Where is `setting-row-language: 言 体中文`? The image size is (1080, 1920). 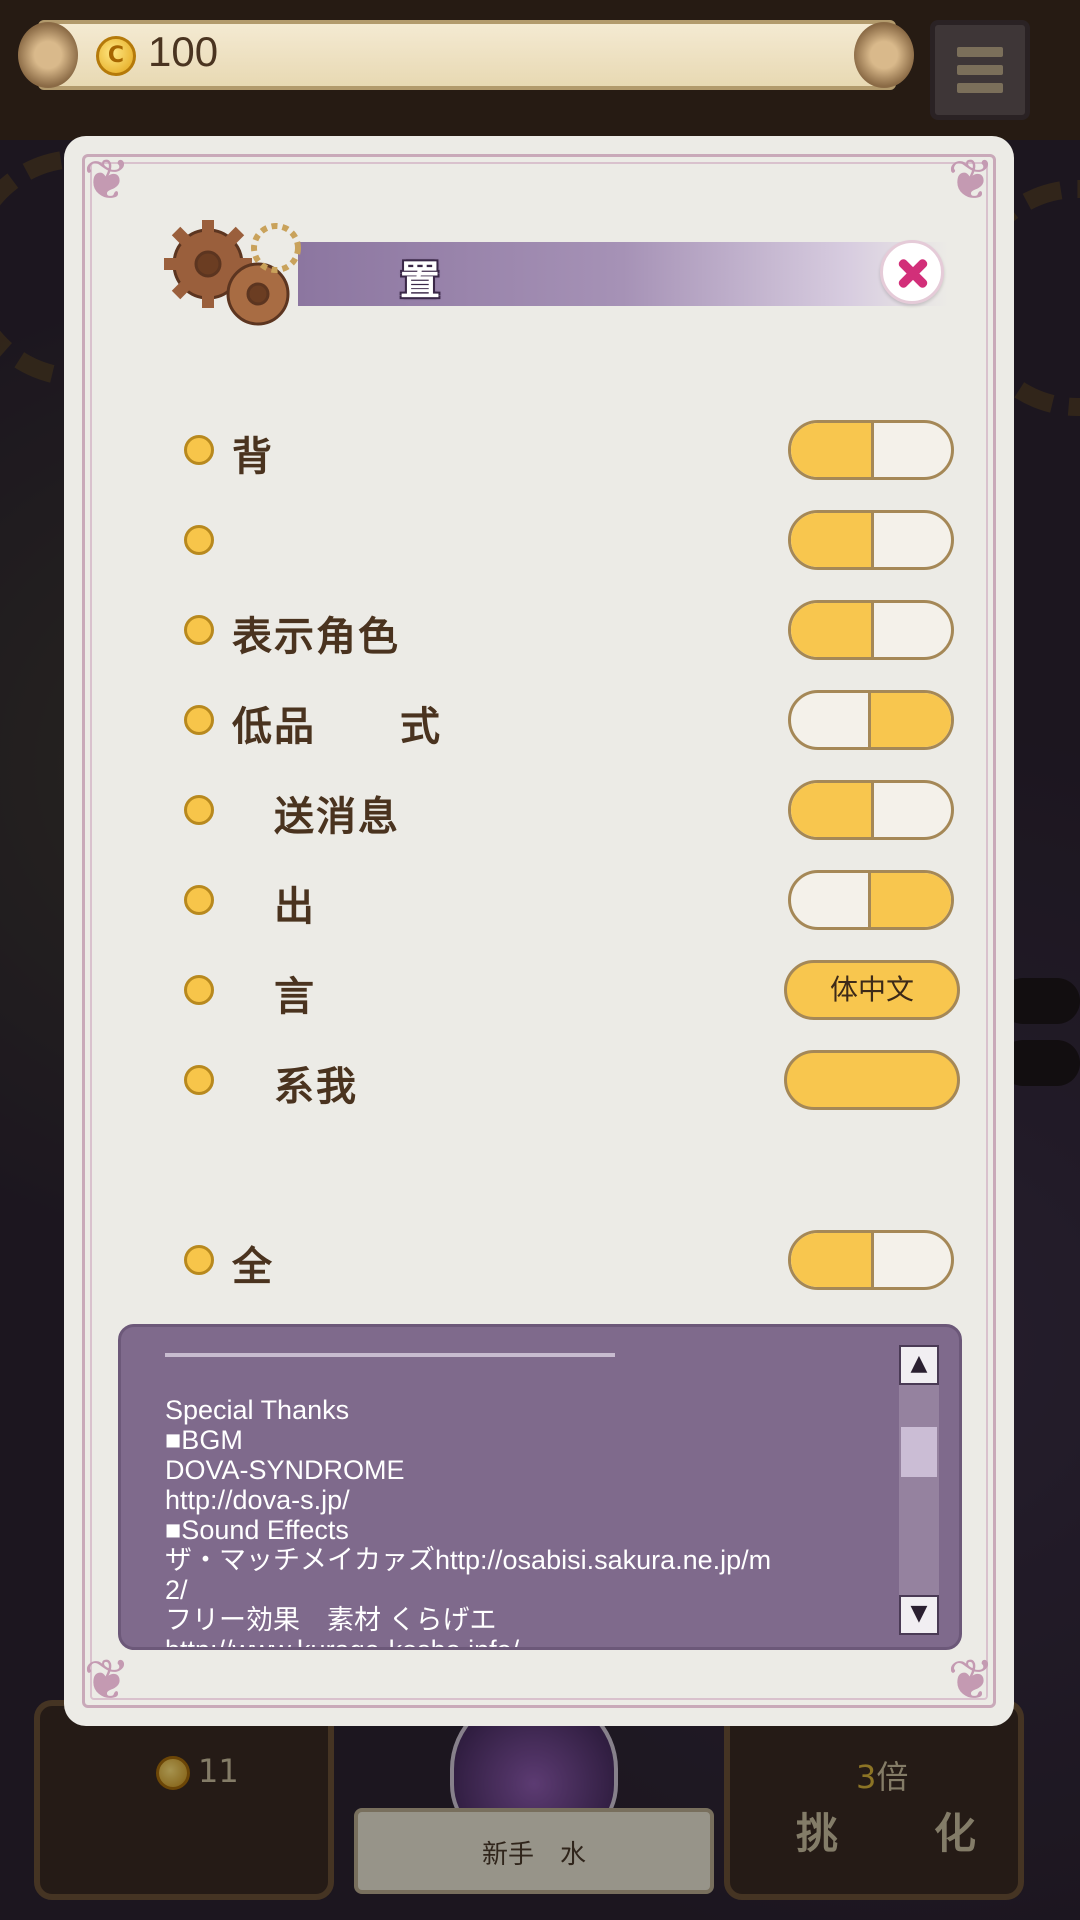 setting-row-language: 言 体中文 is located at coordinates (574, 990).